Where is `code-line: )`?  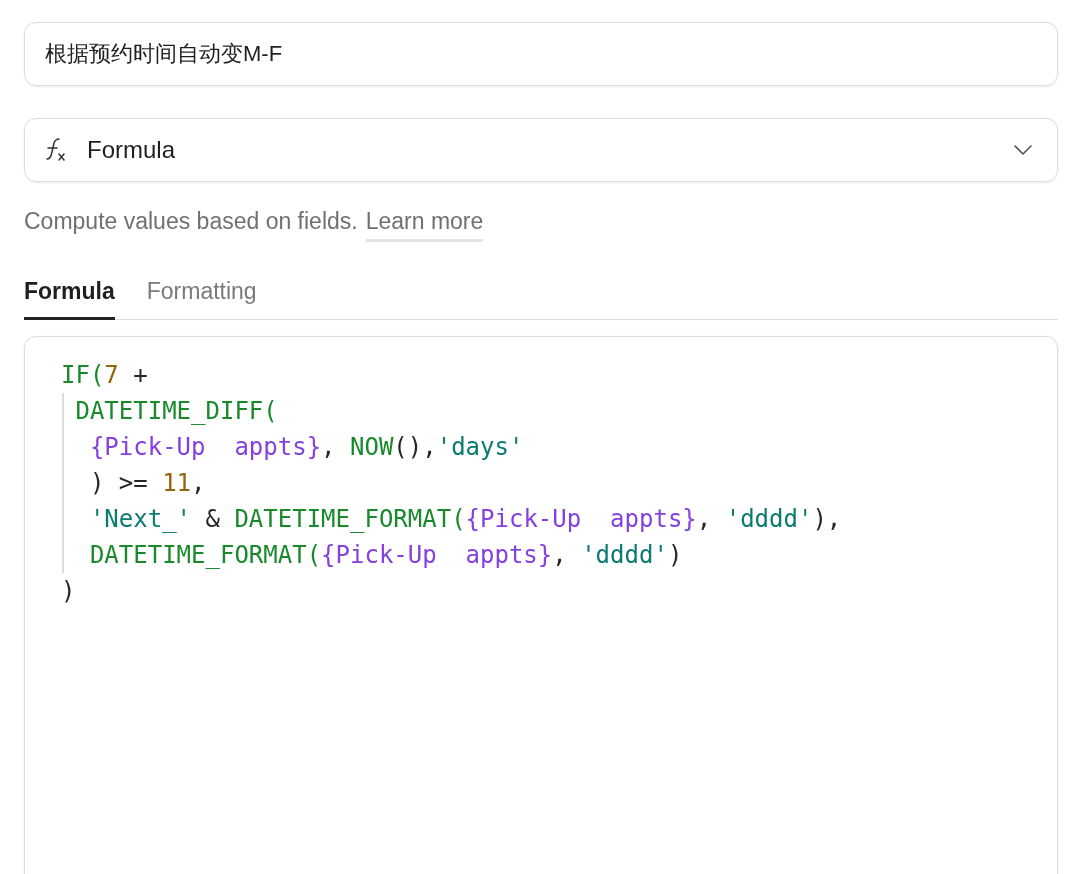 code-line: ) is located at coordinates (68, 591).